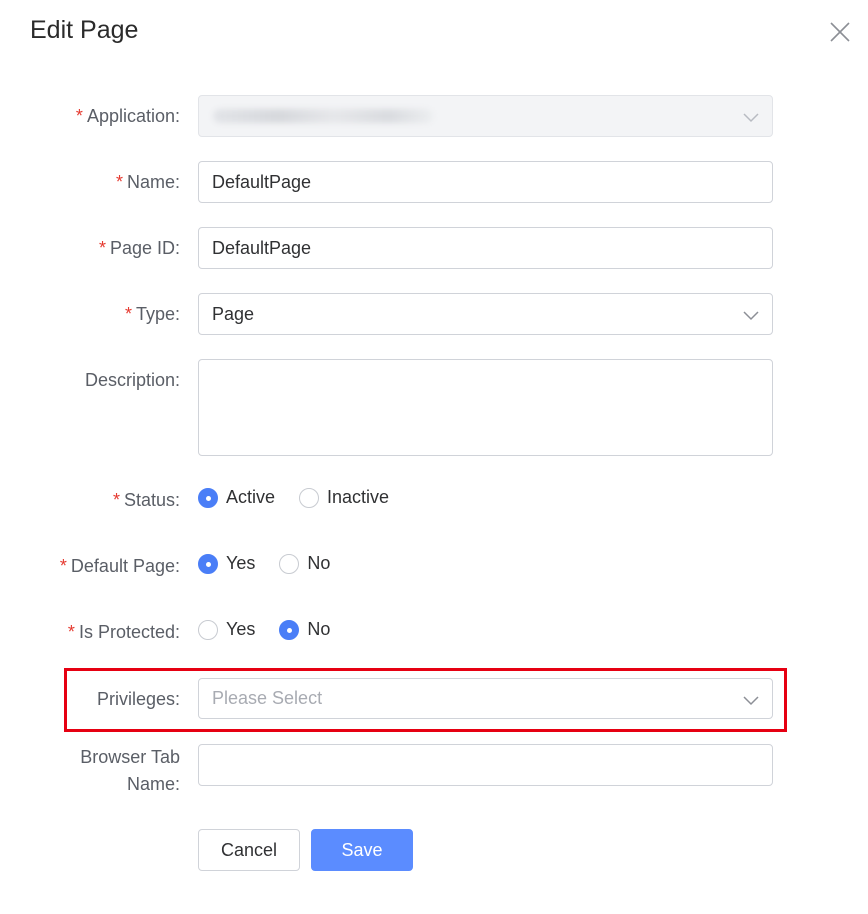  Describe the element at coordinates (226, 629) in the screenshot. I see `is-protected-radio-yes: Yes` at that location.